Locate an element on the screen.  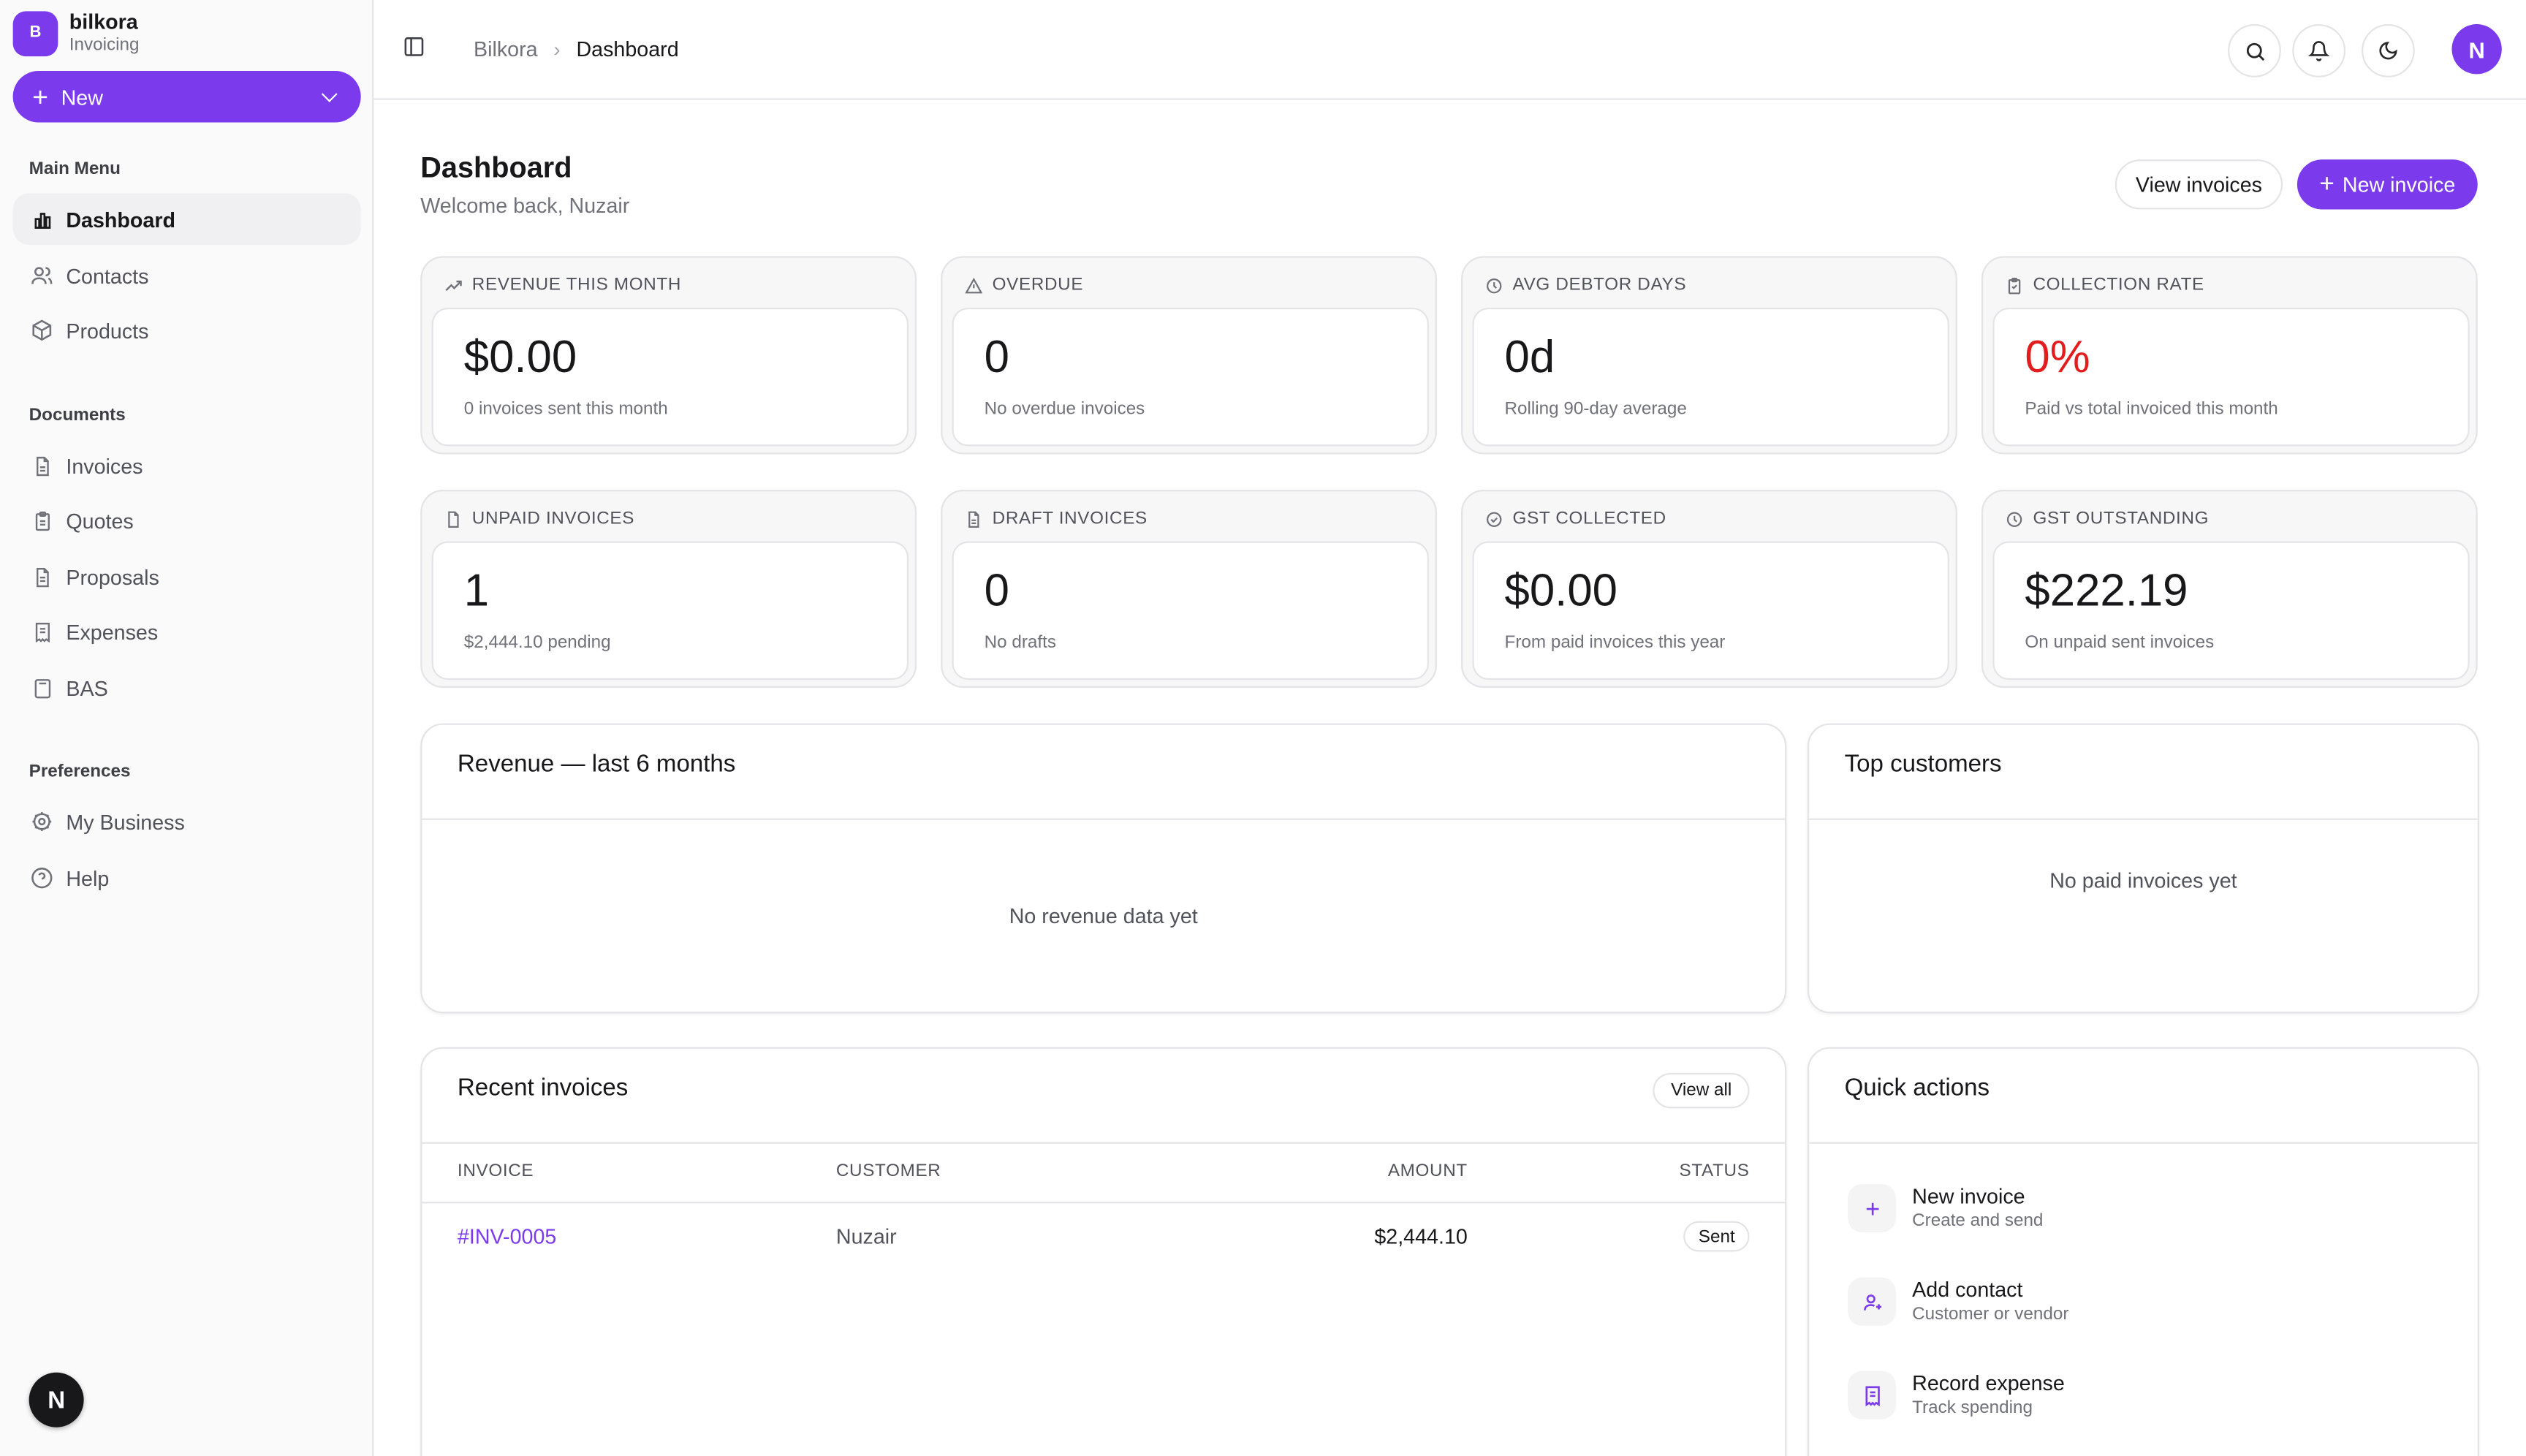
notifications-button is located at coordinates (2319, 50).